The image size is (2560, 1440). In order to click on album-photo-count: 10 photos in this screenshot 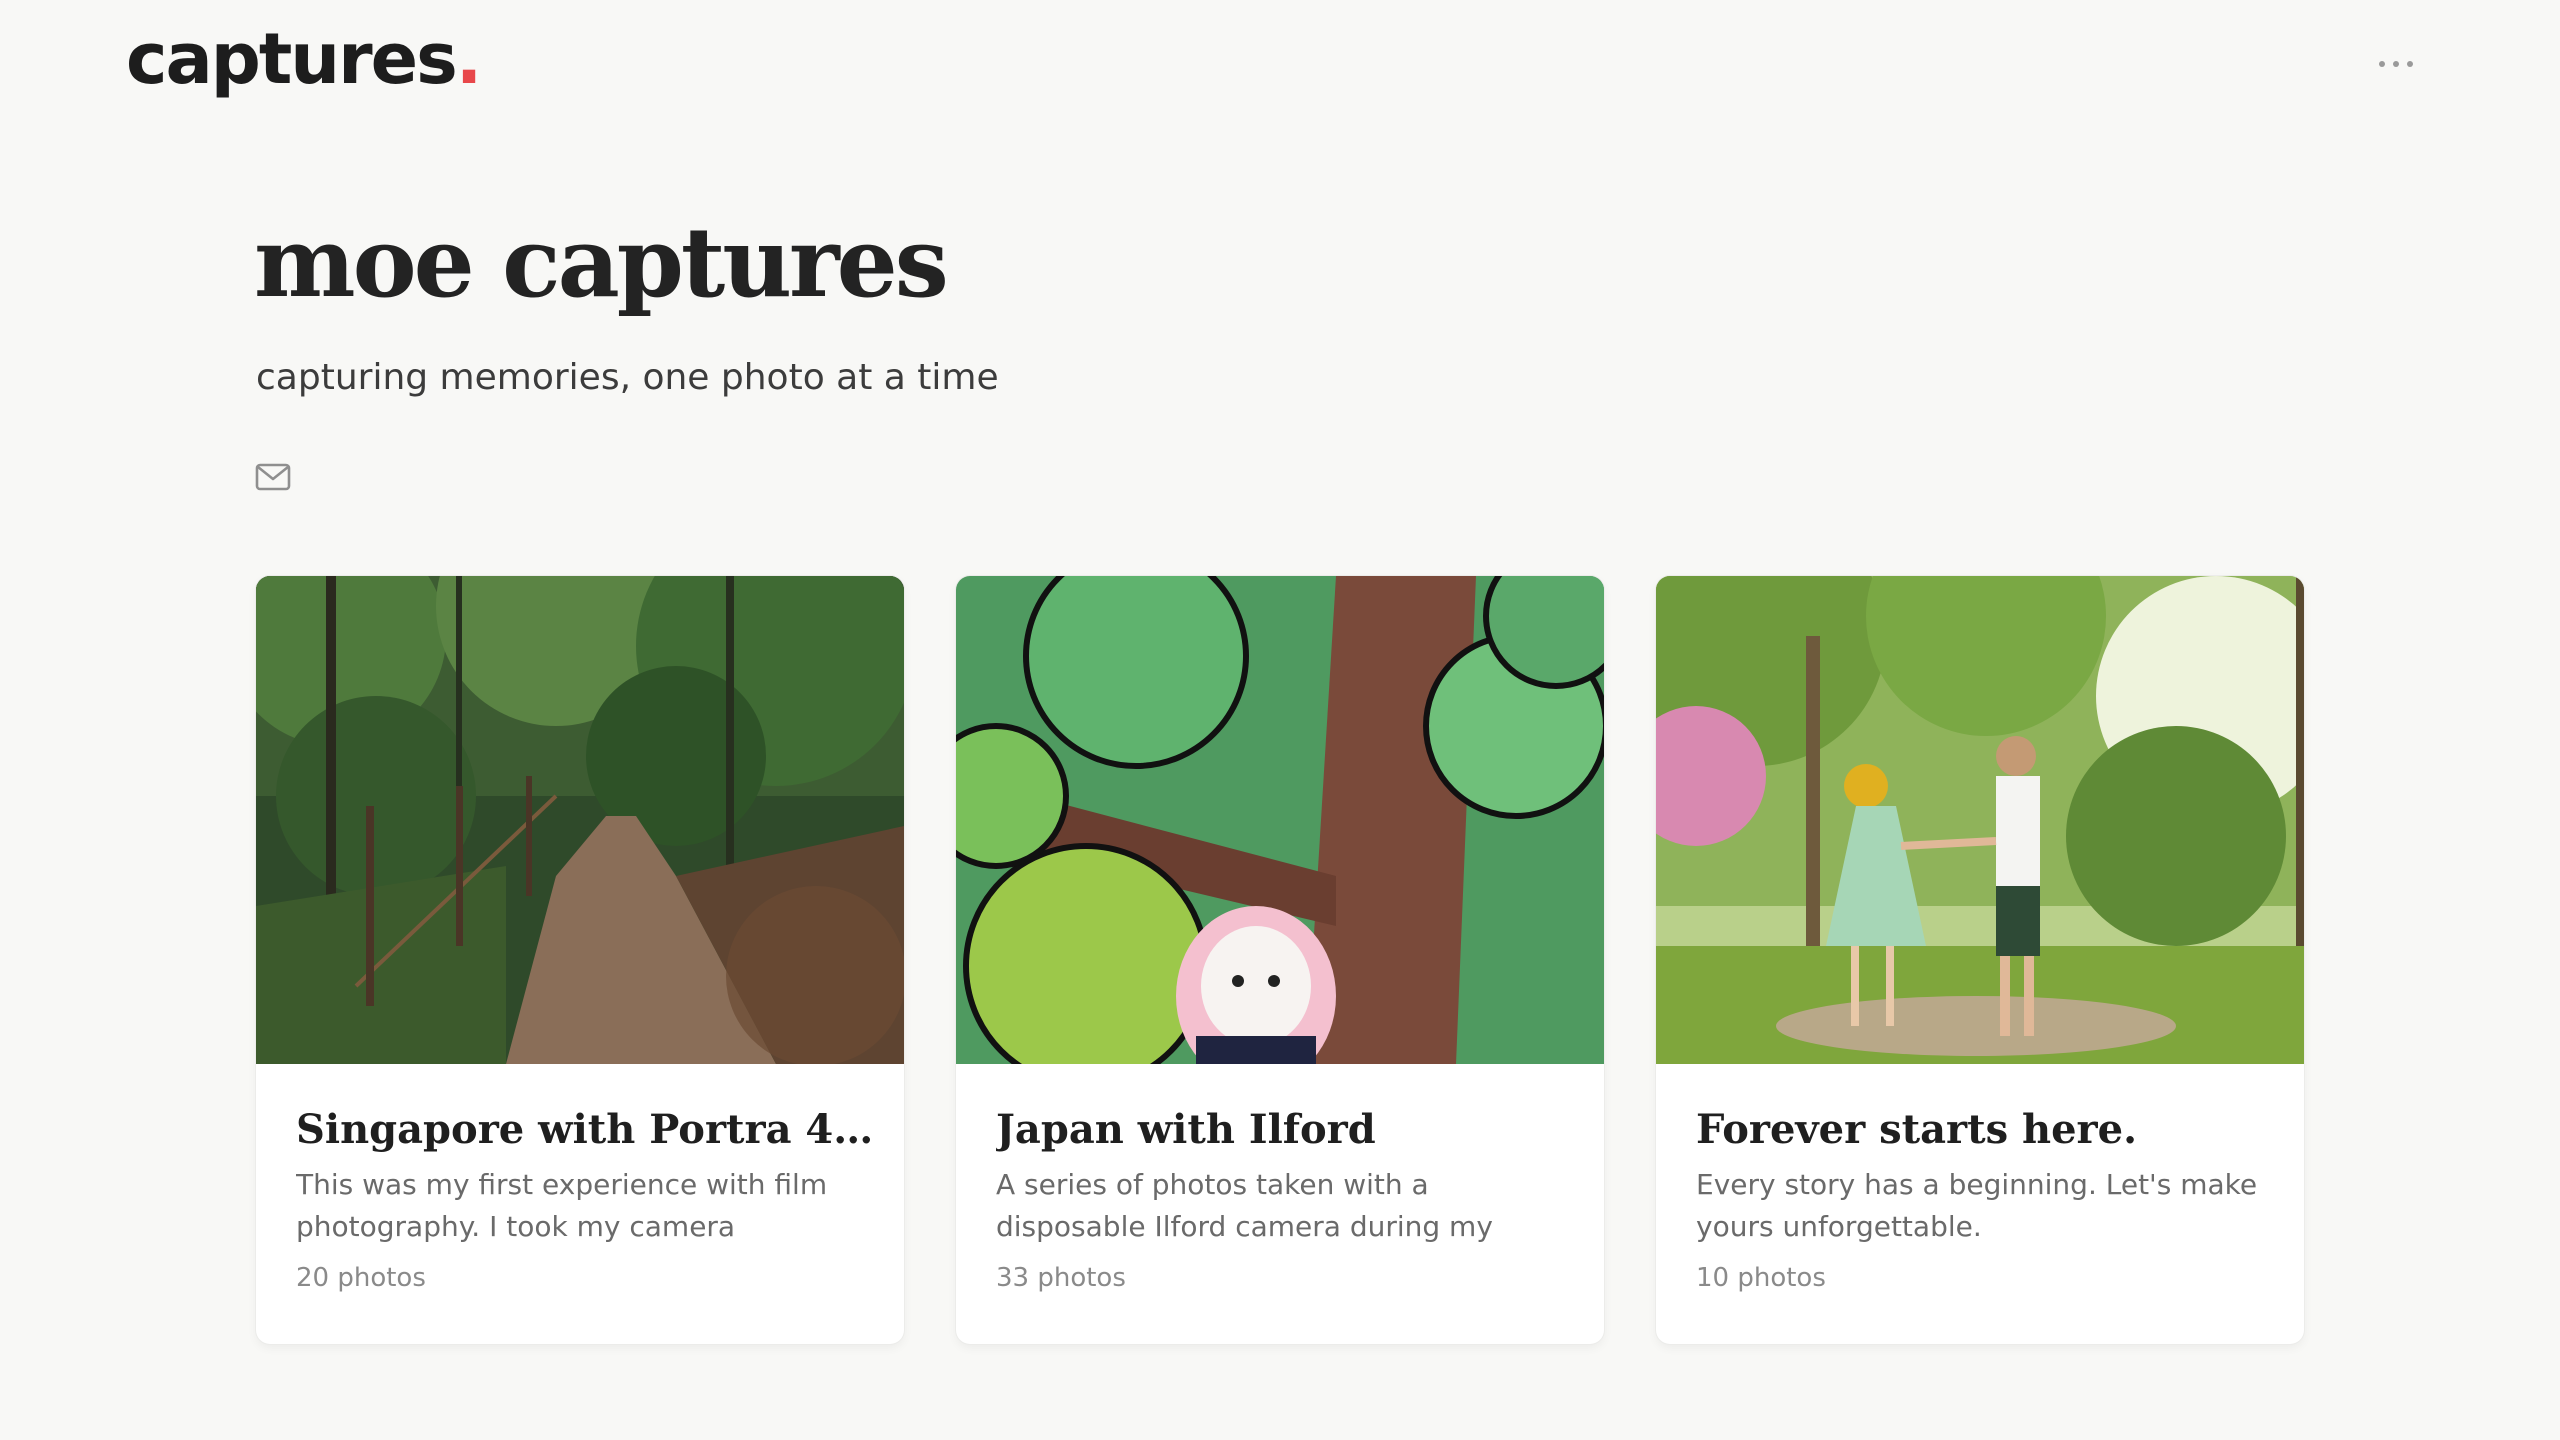, I will do `click(1761, 1278)`.